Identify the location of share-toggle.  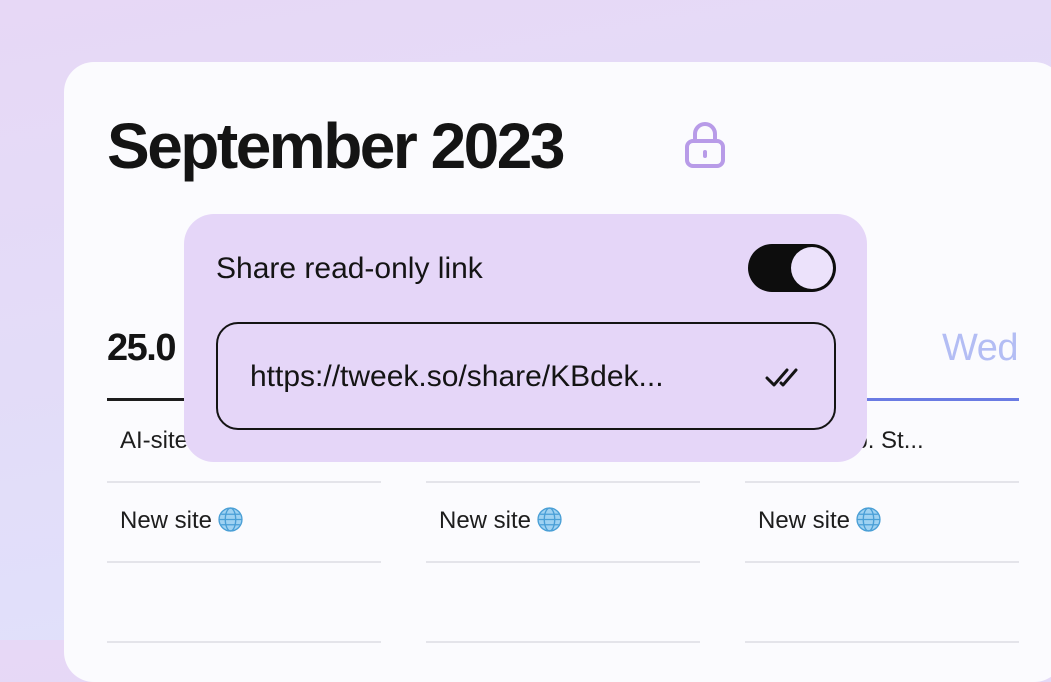
(792, 268).